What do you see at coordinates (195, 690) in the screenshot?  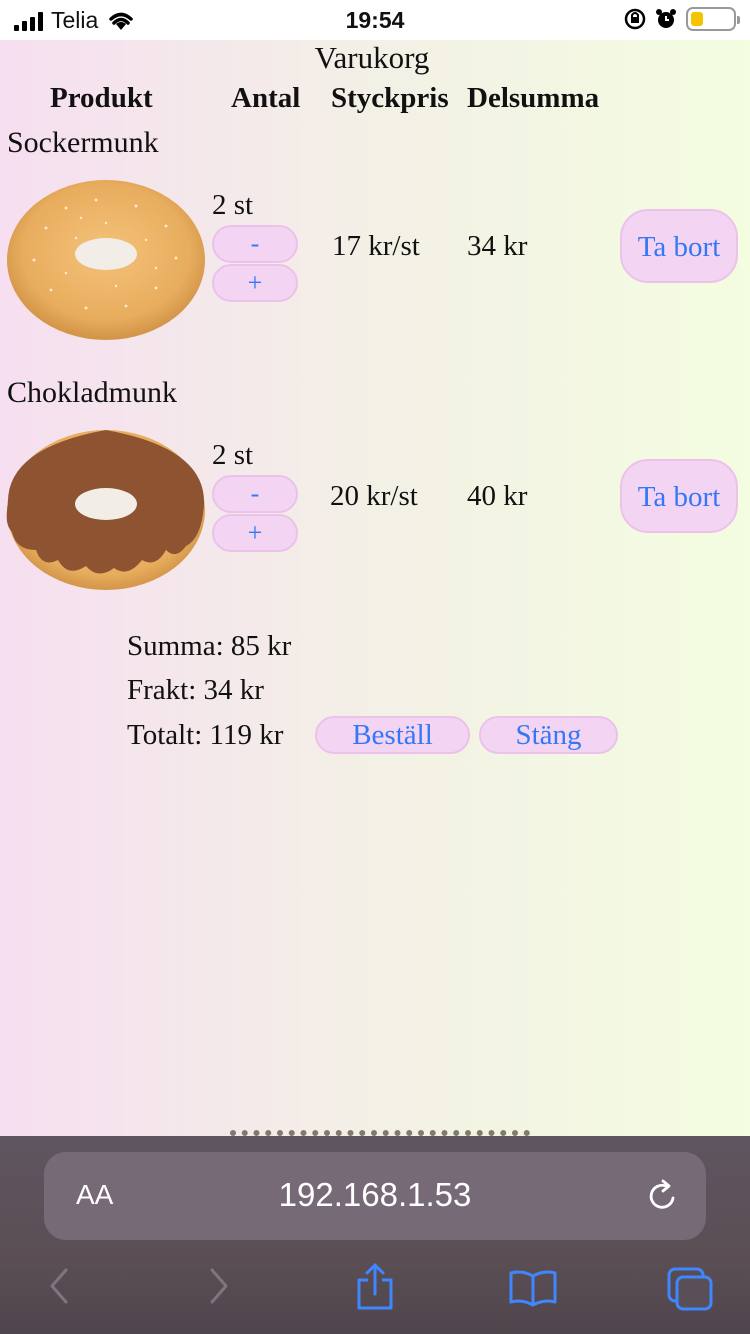 I see `shipping-text: Frakt: 34 kr` at bounding box center [195, 690].